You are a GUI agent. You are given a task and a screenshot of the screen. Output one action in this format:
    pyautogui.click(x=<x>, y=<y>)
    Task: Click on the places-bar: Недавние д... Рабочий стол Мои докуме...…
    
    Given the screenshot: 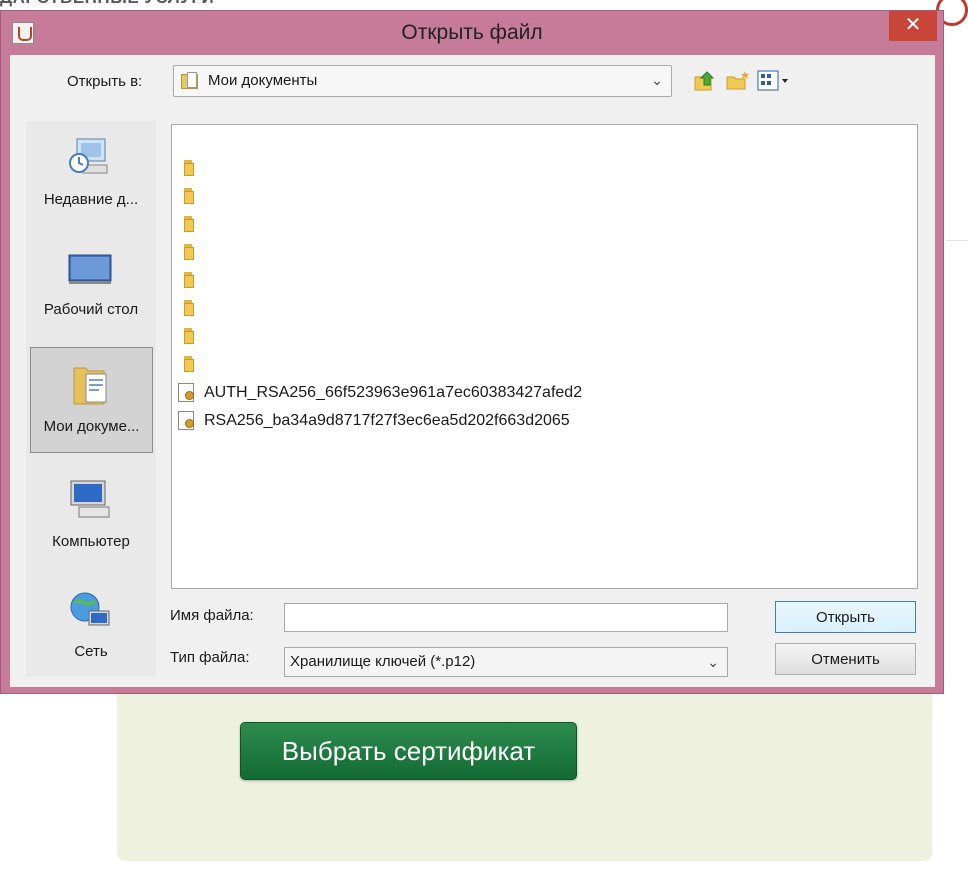 What is the action you would take?
    pyautogui.click(x=91, y=399)
    